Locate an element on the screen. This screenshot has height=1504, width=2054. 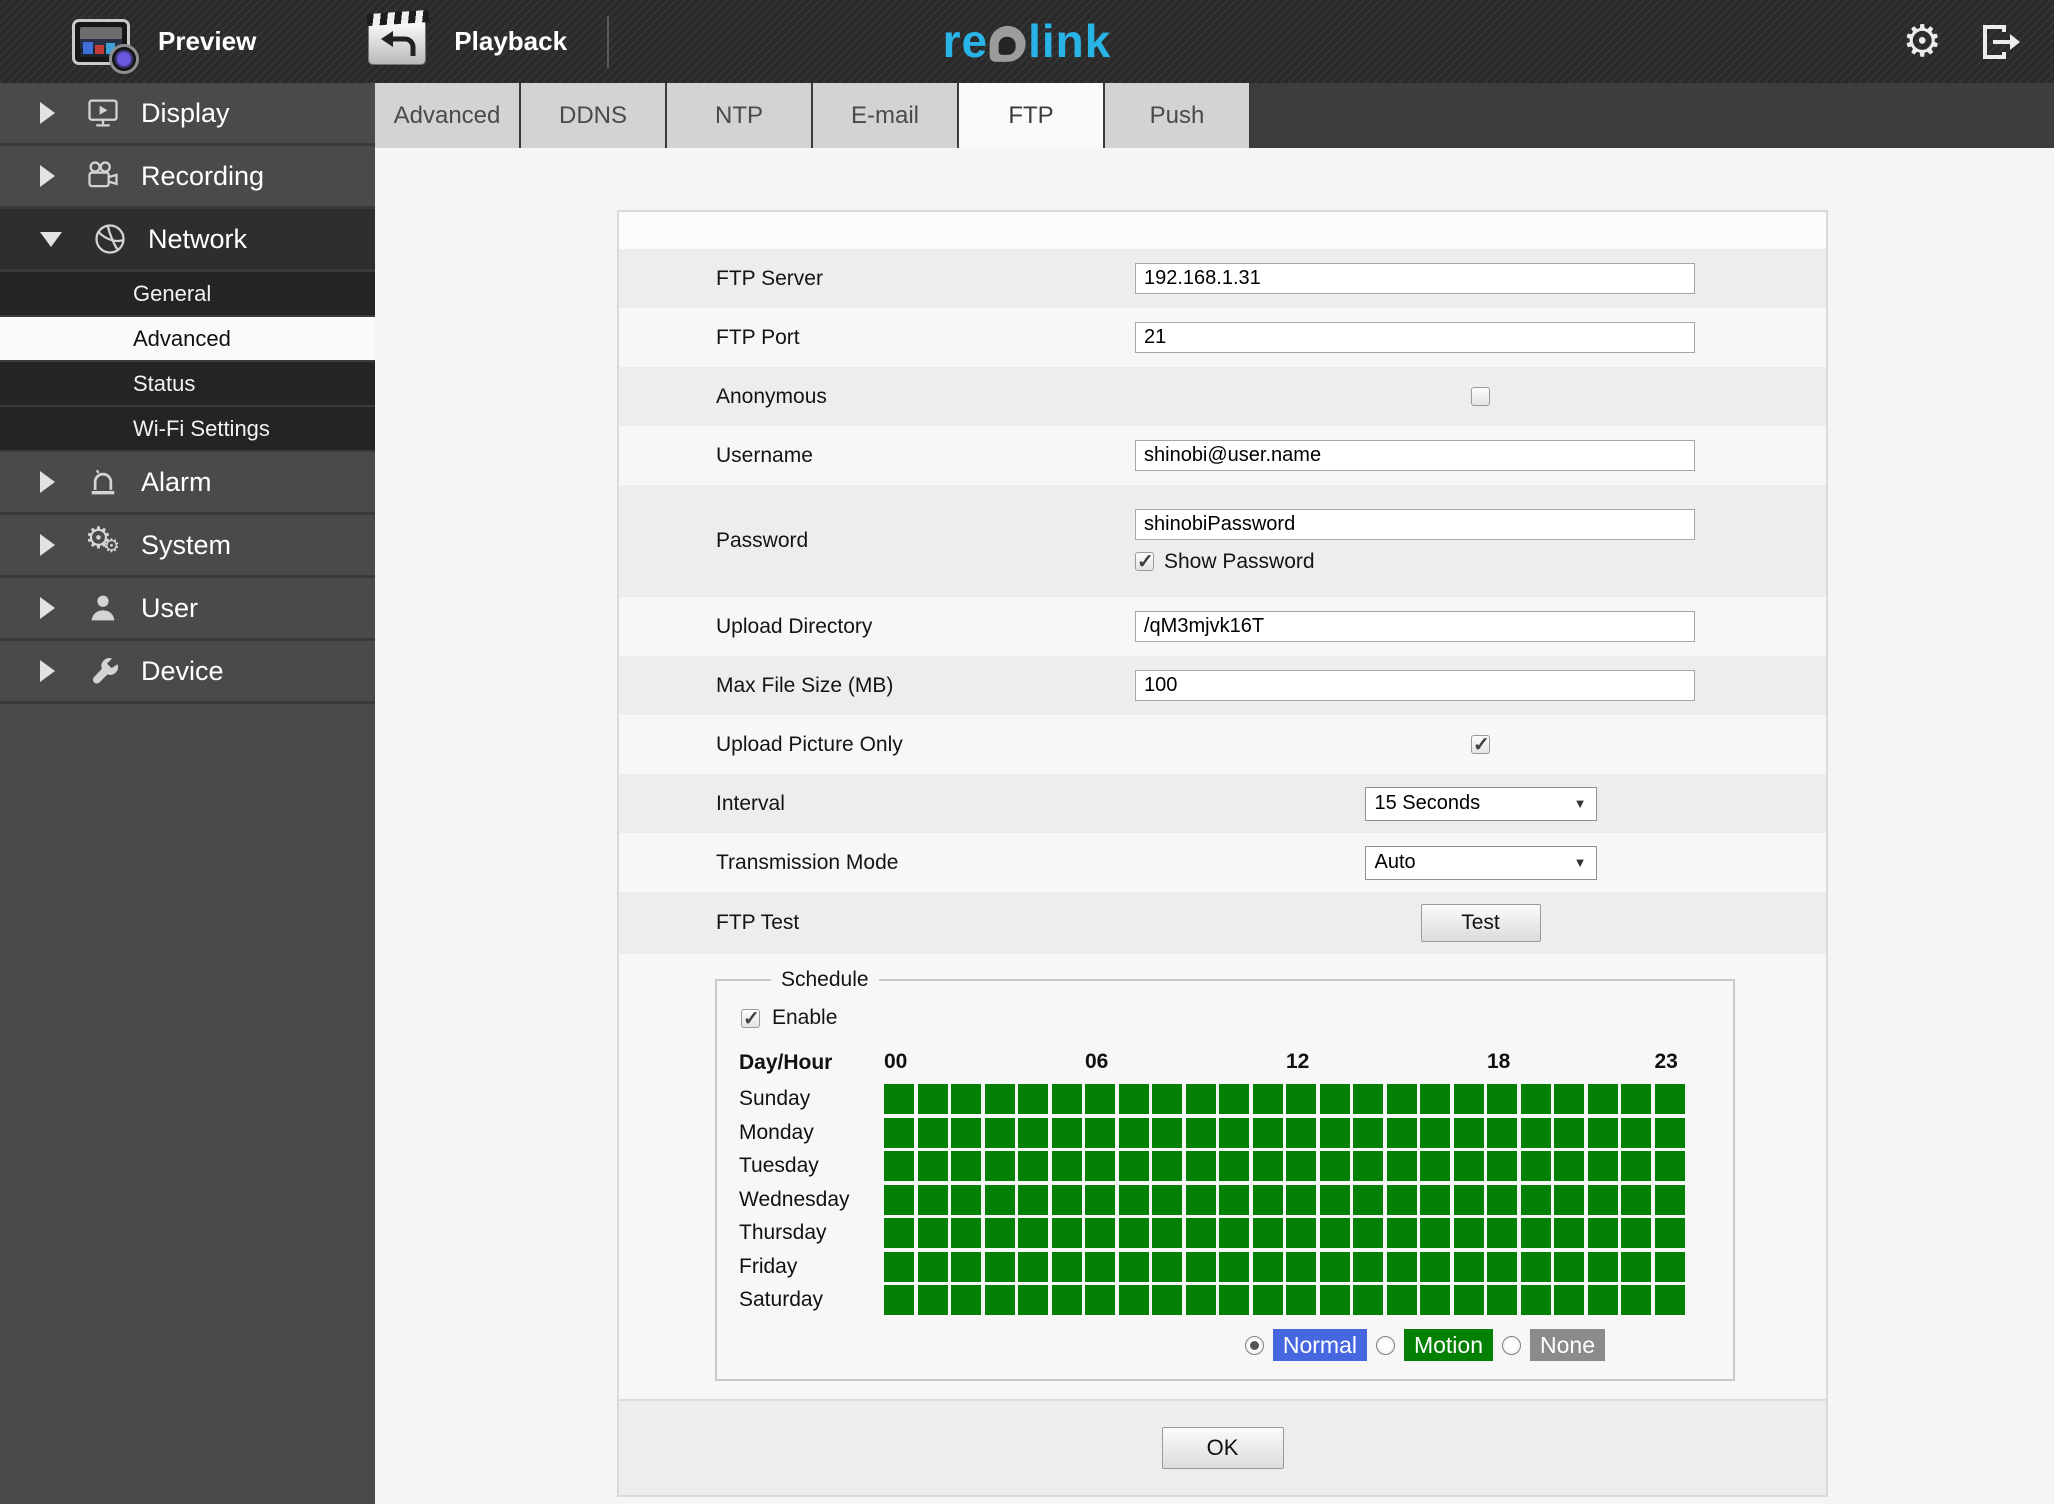
sidebar-item-recording: Recording is located at coordinates (187, 177).